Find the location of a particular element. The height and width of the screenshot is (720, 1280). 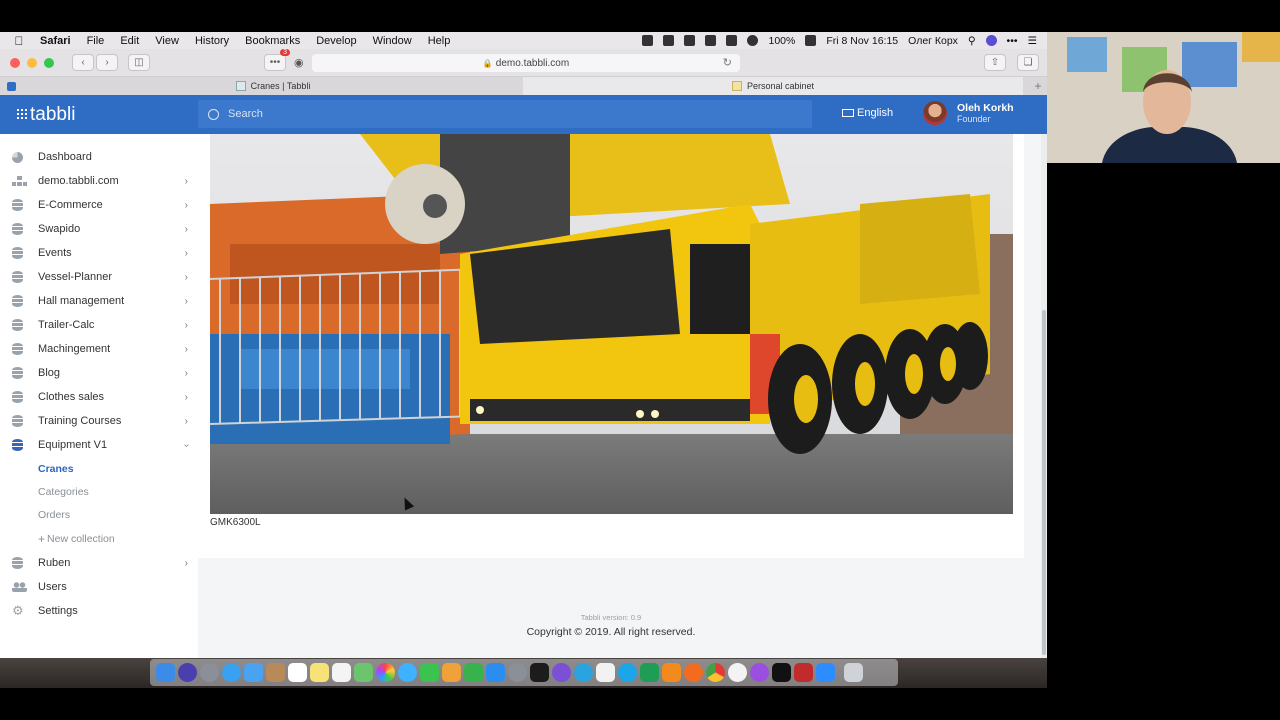

sidebar-item-clothes-sales: Clothes sales › is located at coordinates (100, 397).